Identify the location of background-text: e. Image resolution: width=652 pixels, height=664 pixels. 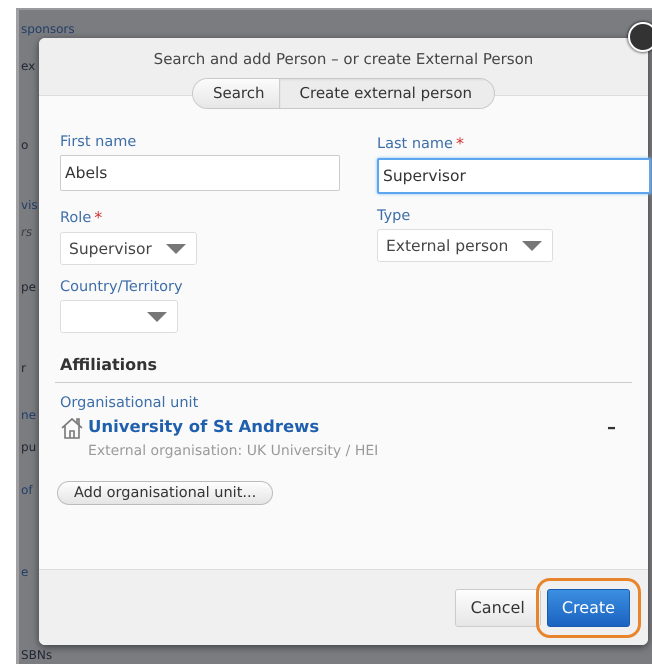
(24, 572).